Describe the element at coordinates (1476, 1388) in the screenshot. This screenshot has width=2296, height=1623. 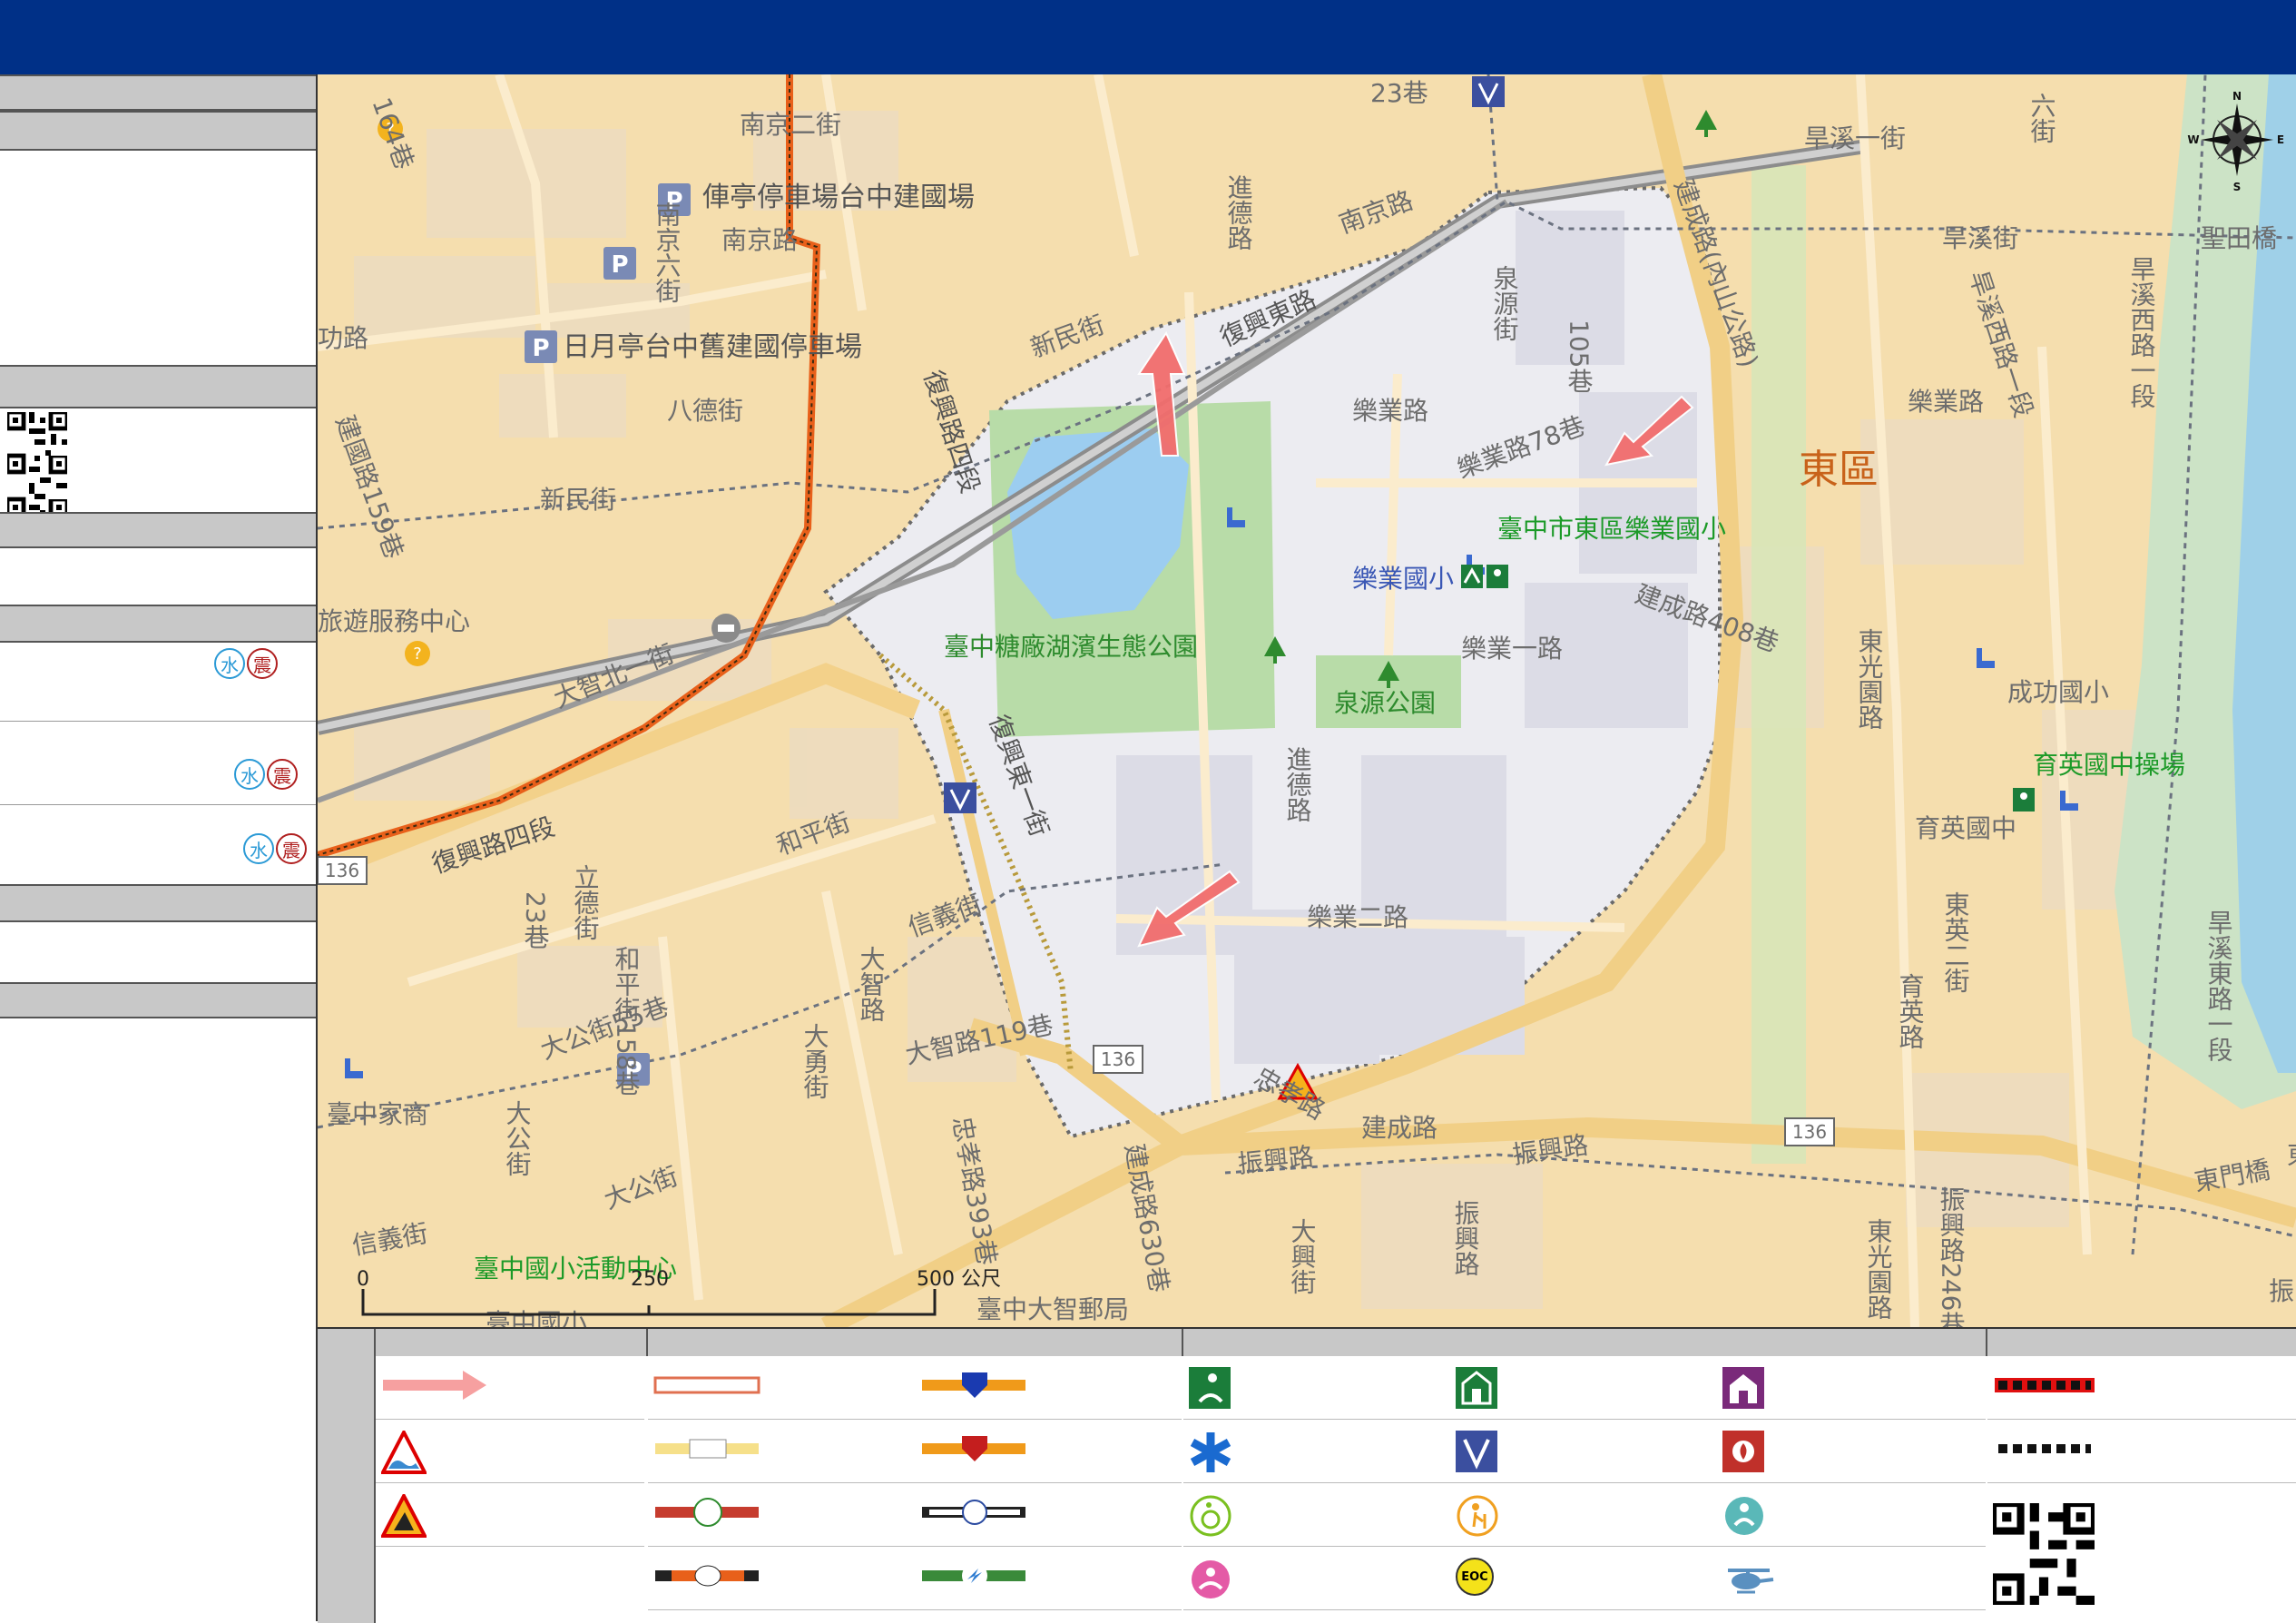
I see `indoor-shelter-icon` at that location.